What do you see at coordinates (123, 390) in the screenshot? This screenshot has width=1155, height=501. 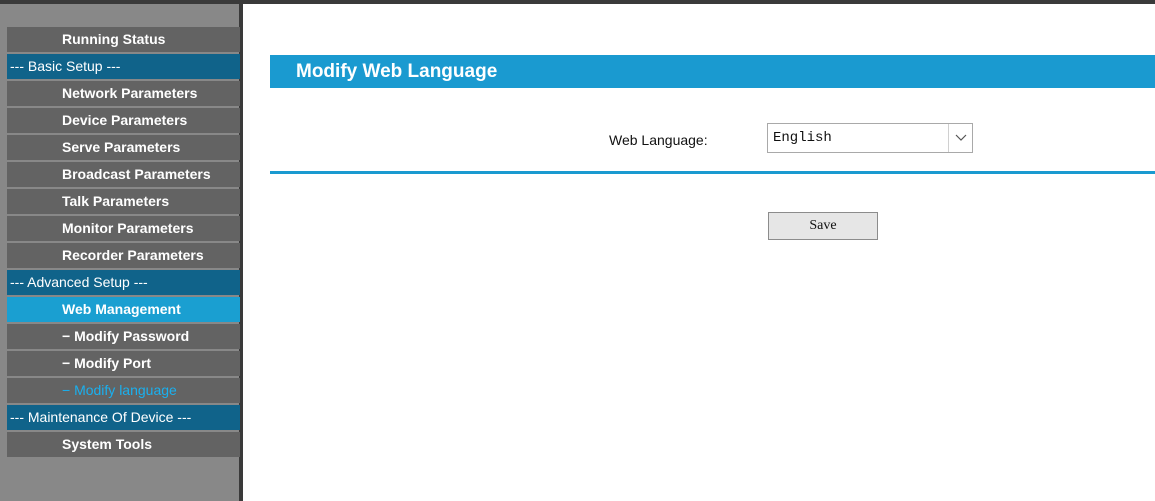 I see `sidebar-subitem-modify-language: − Modify language` at bounding box center [123, 390].